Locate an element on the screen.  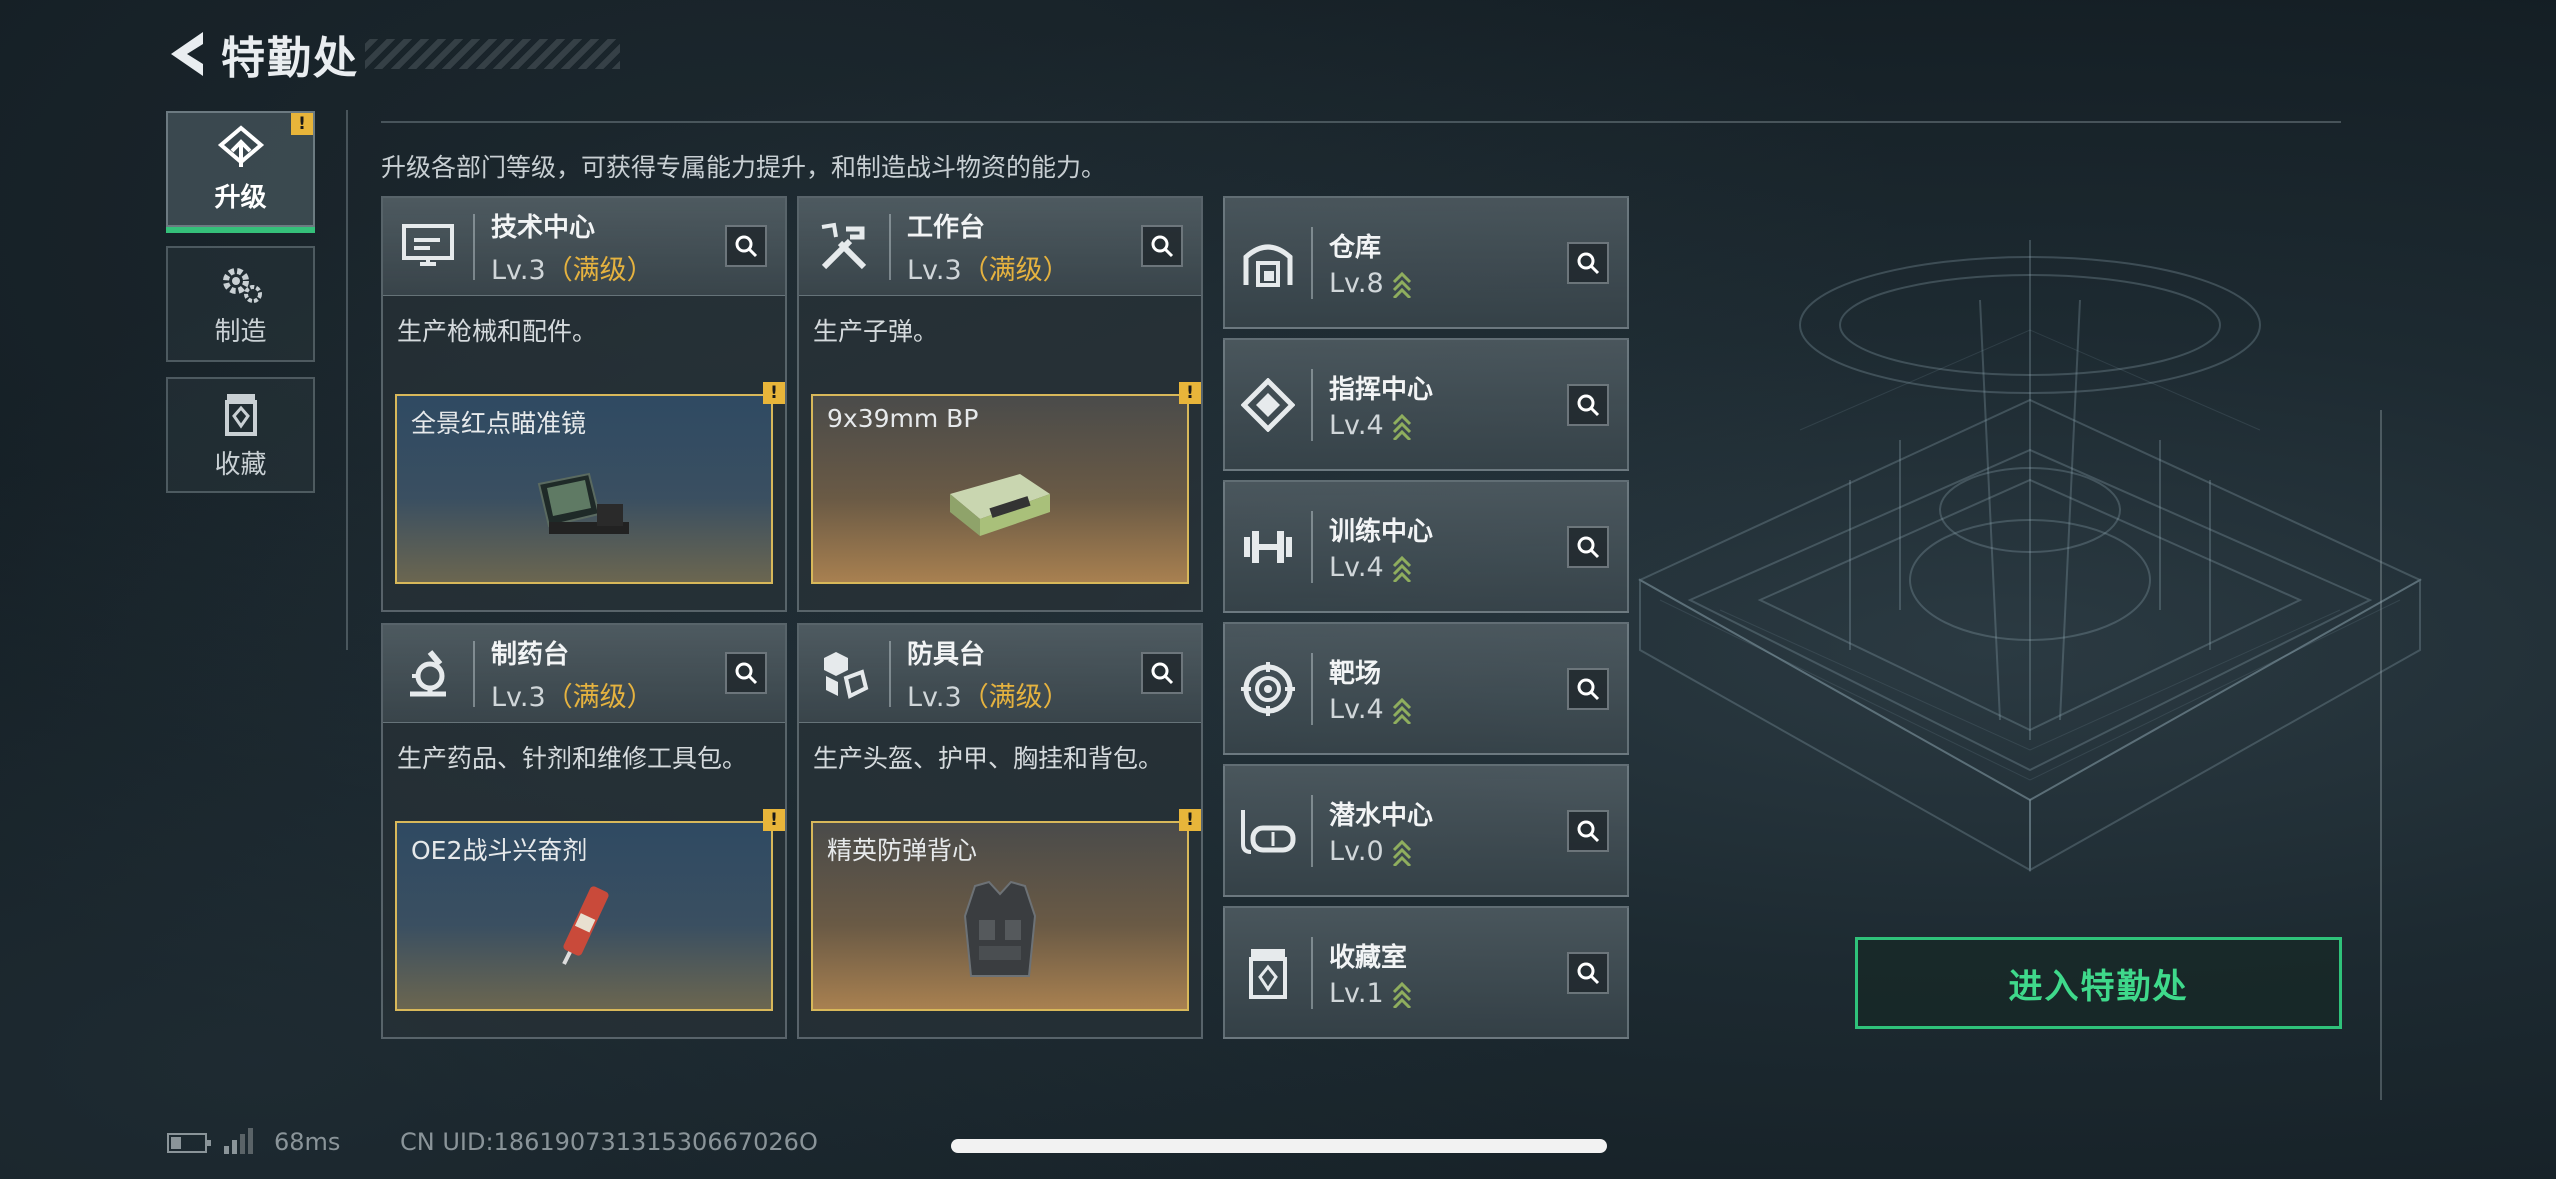
command-icon is located at coordinates (1268, 404).